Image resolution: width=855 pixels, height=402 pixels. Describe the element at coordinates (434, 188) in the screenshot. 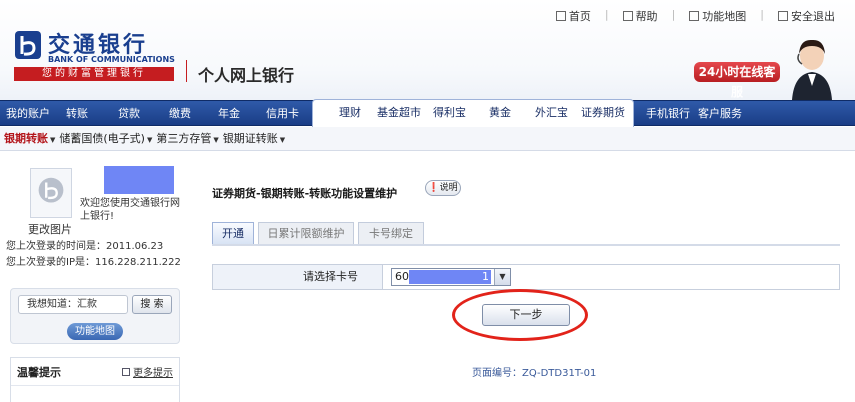

I see `info-icon: ❗` at that location.